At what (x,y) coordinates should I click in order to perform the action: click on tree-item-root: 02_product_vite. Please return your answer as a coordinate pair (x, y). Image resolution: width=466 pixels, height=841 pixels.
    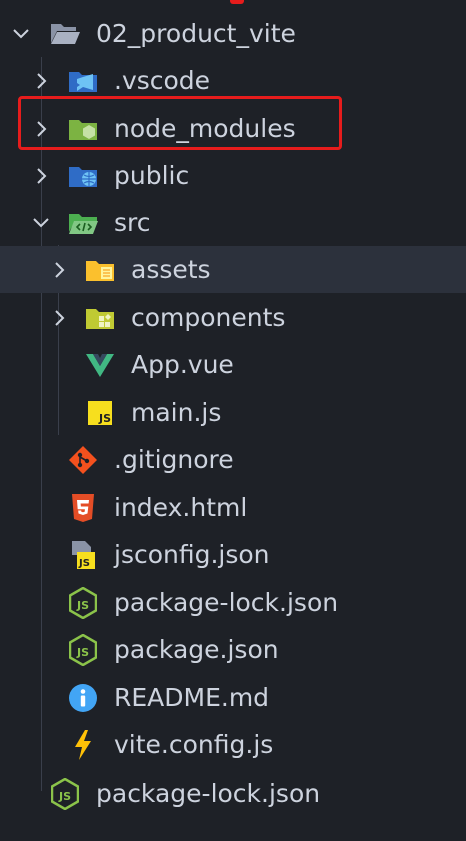
    Looking at the image, I should click on (233, 33).